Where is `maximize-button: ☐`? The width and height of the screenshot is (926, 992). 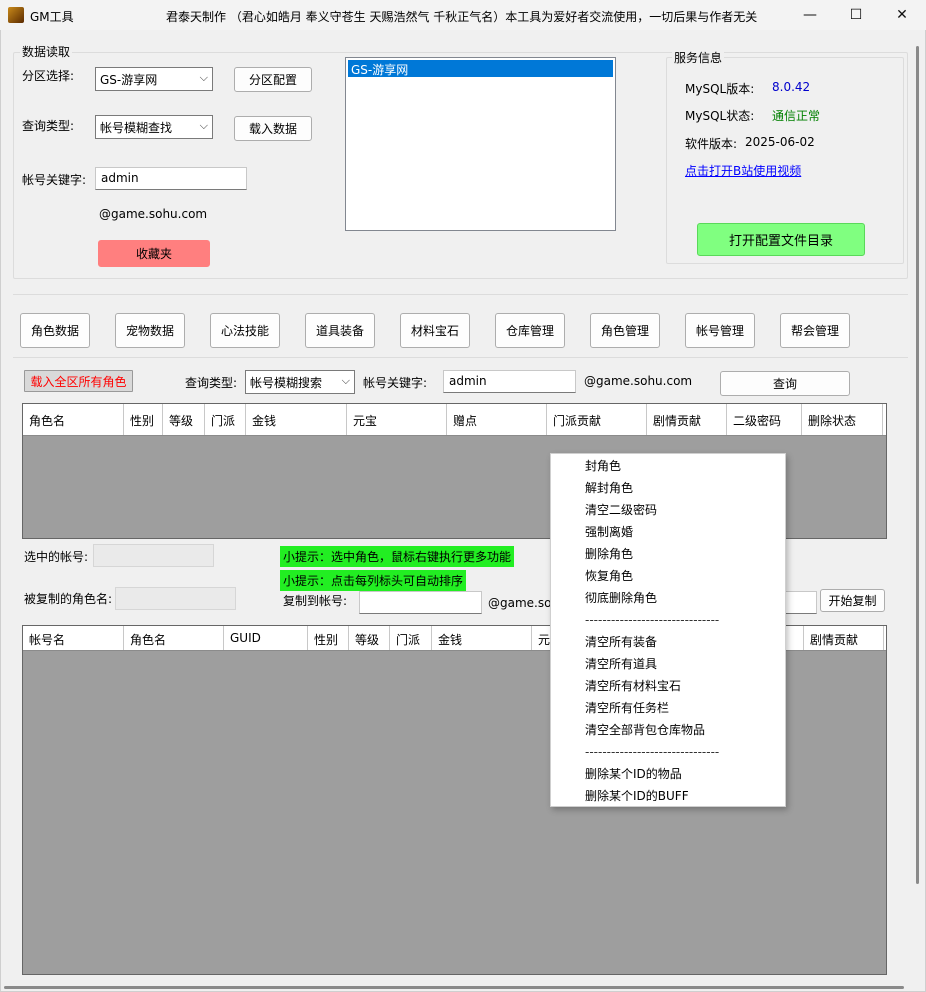
maximize-button: ☐ is located at coordinates (856, 15).